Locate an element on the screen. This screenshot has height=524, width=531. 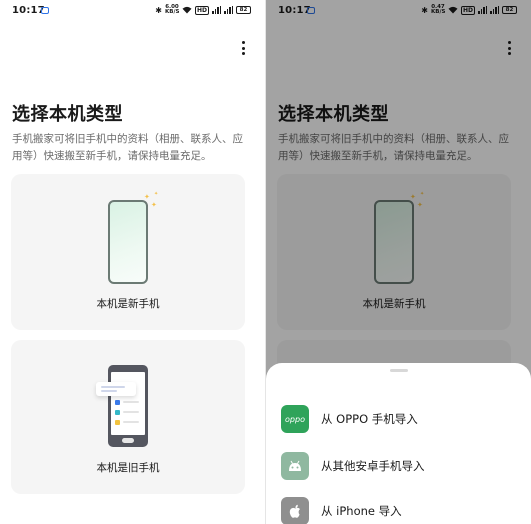
import-from-android-label: 从其他安卓手机导入 is located at coordinates (373, 466).